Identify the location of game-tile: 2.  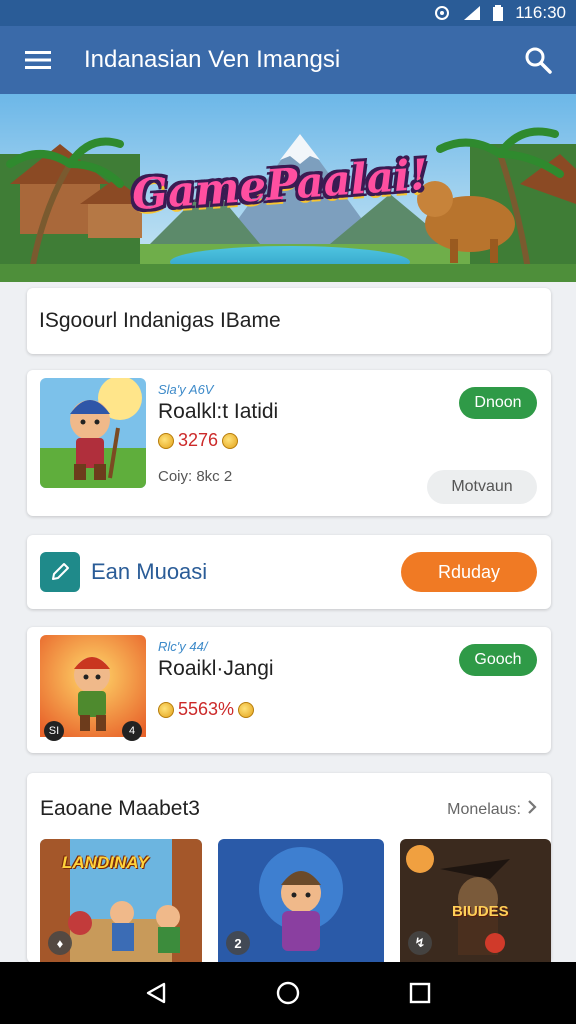
(301, 901).